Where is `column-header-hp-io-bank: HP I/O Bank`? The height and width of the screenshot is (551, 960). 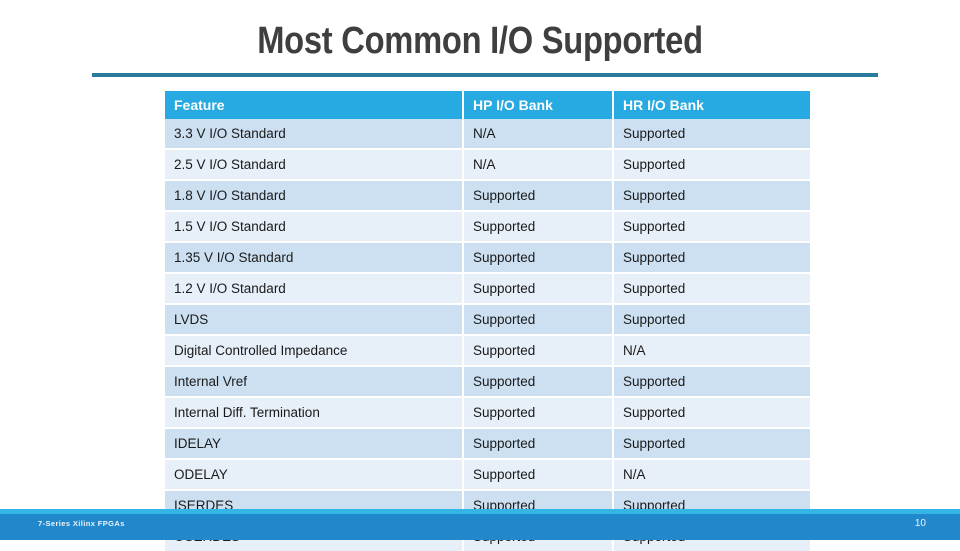 column-header-hp-io-bank: HP I/O Bank is located at coordinates (539, 105).